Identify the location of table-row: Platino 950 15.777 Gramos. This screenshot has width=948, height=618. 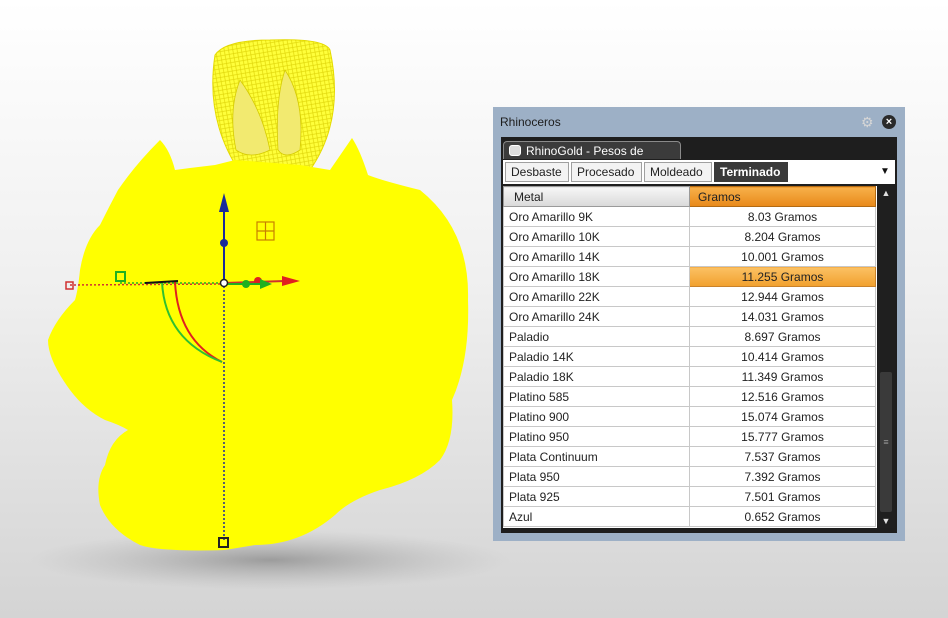
(689, 436).